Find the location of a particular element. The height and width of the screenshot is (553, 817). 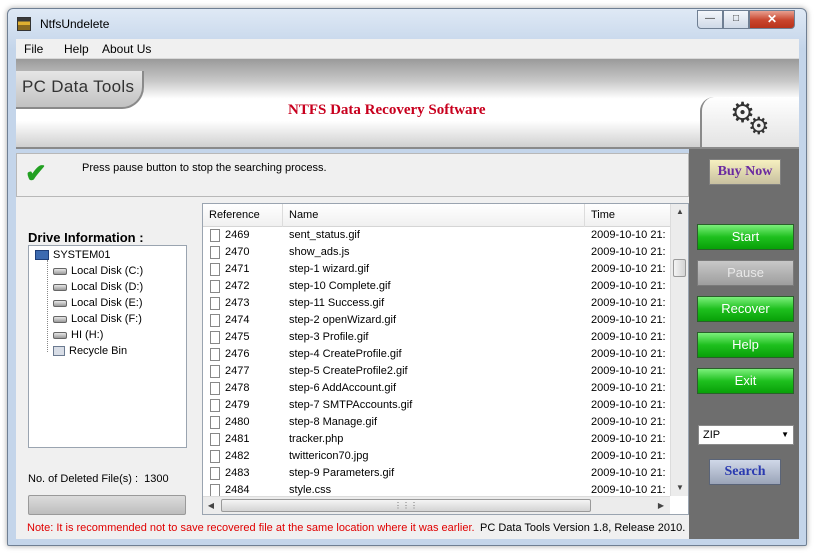

recover-button: Recover is located at coordinates (745, 309).